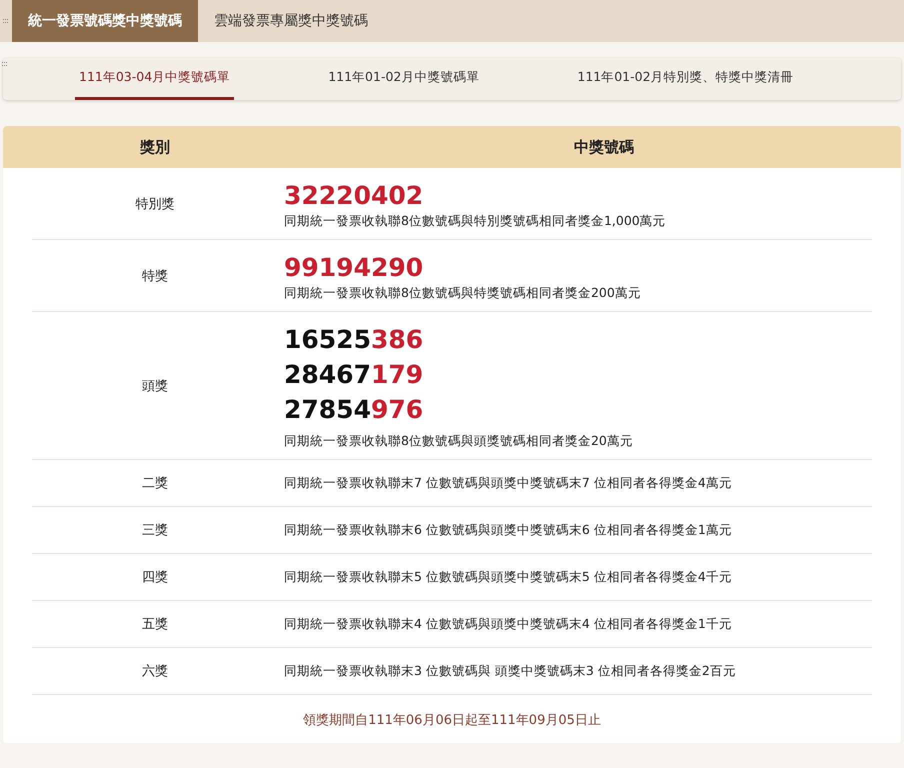 The width and height of the screenshot is (904, 768). I want to click on prize-description: 同期統一發票收執聯末7 位數號碼與頭獎中獎號碼末7 位相同者各得獎金4萬元, so click(508, 483).